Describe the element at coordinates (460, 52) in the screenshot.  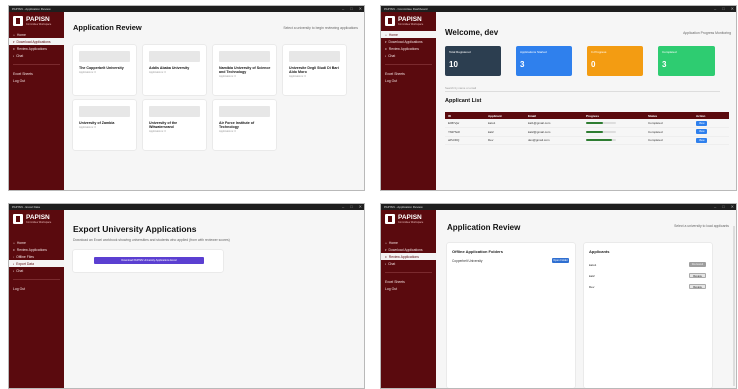
I see `stat-label: Total Registered` at that location.